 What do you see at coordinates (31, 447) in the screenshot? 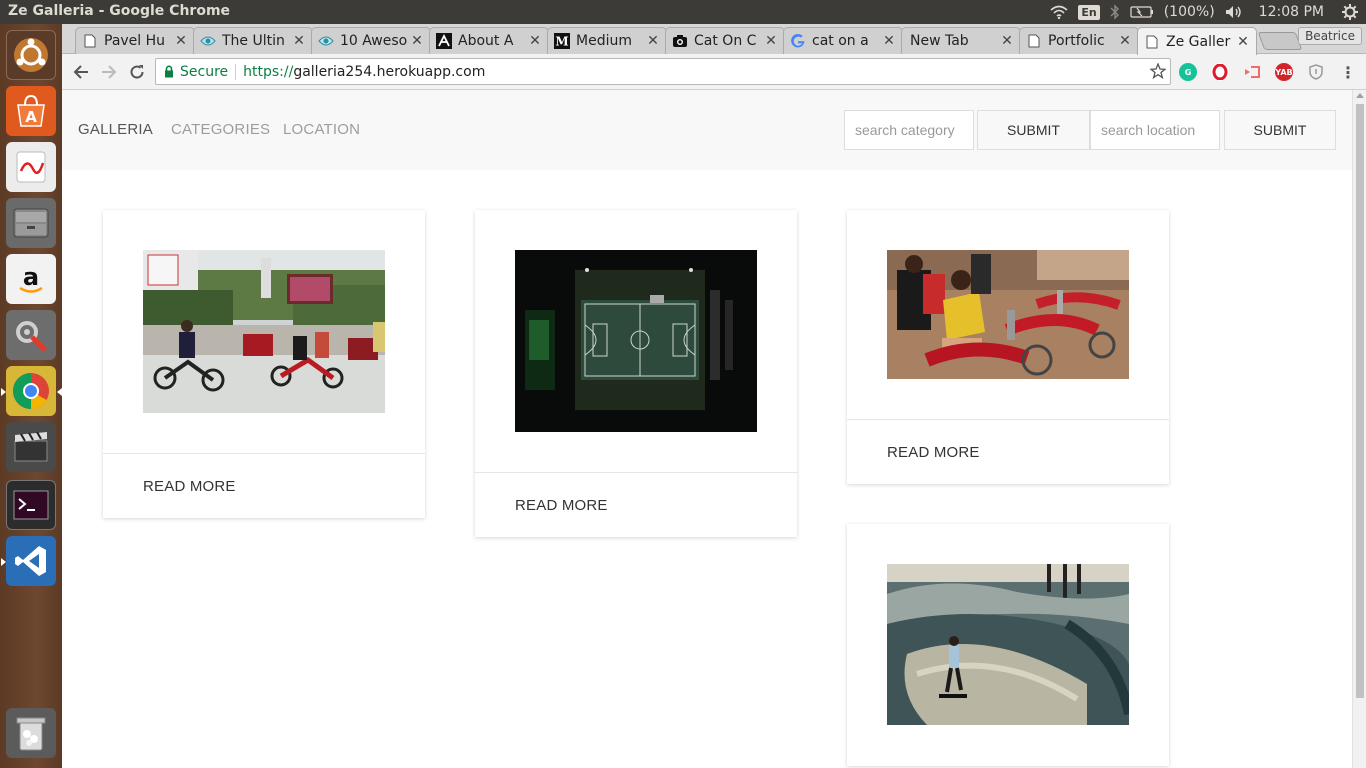
I see `video-editor-icon` at bounding box center [31, 447].